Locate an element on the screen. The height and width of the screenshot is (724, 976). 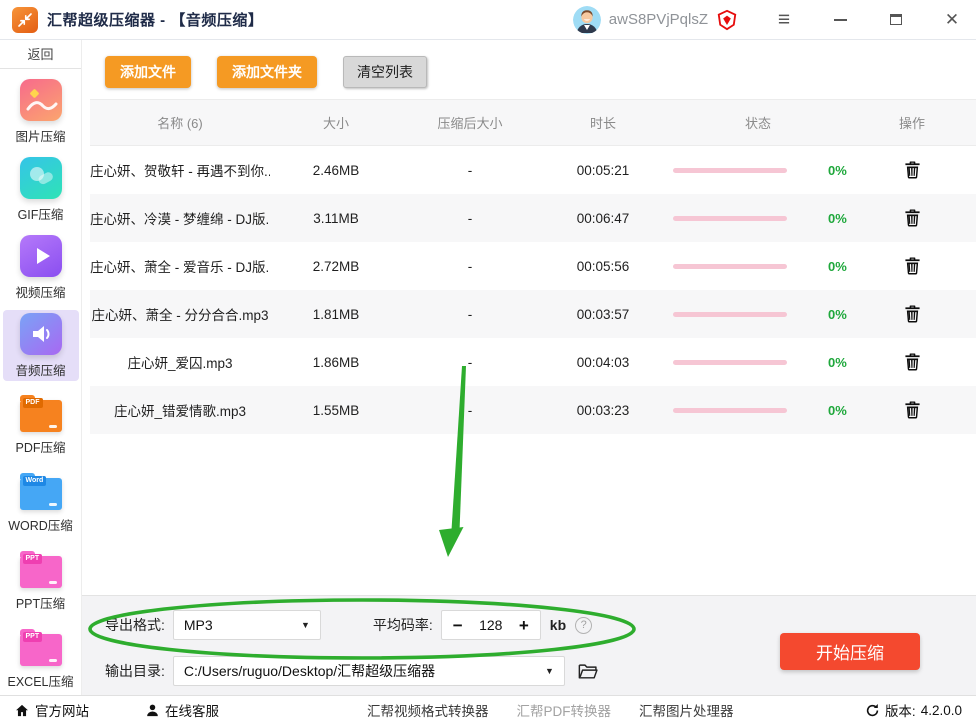
bitrate-unit: kb is located at coordinates (558, 625).